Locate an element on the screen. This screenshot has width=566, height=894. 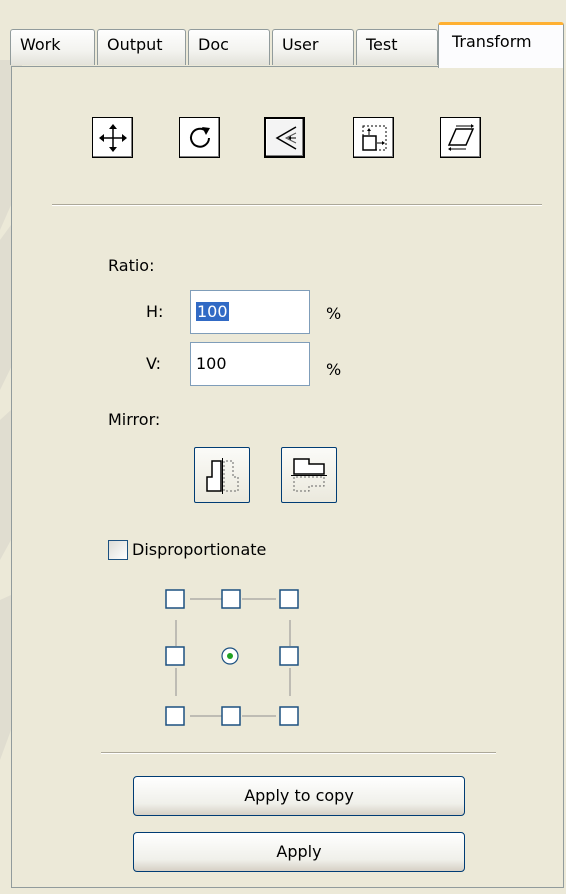
anchor-center is located at coordinates (230, 656).